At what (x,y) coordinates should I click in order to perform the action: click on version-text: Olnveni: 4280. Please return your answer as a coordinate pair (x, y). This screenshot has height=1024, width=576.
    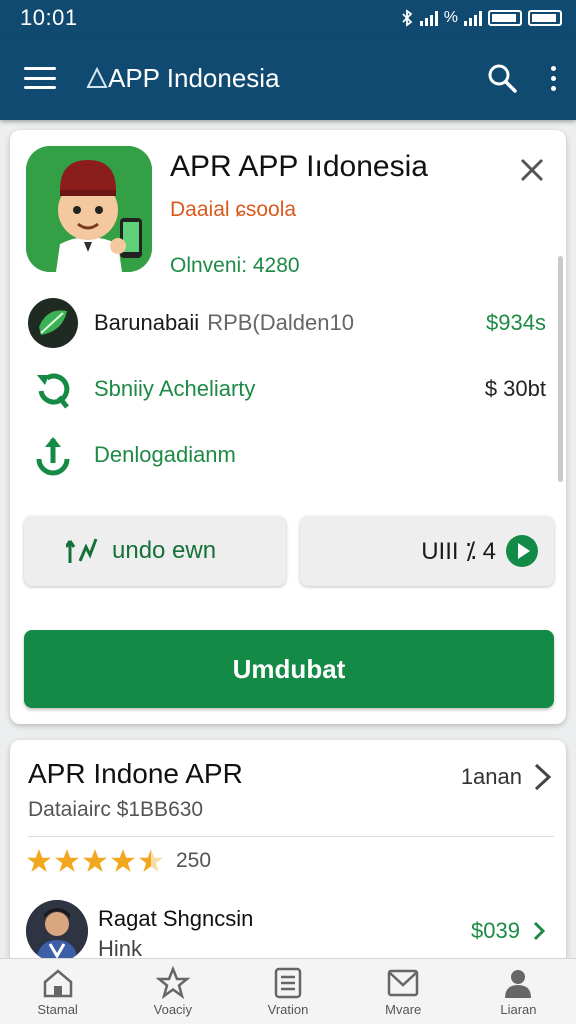
    Looking at the image, I should click on (235, 265).